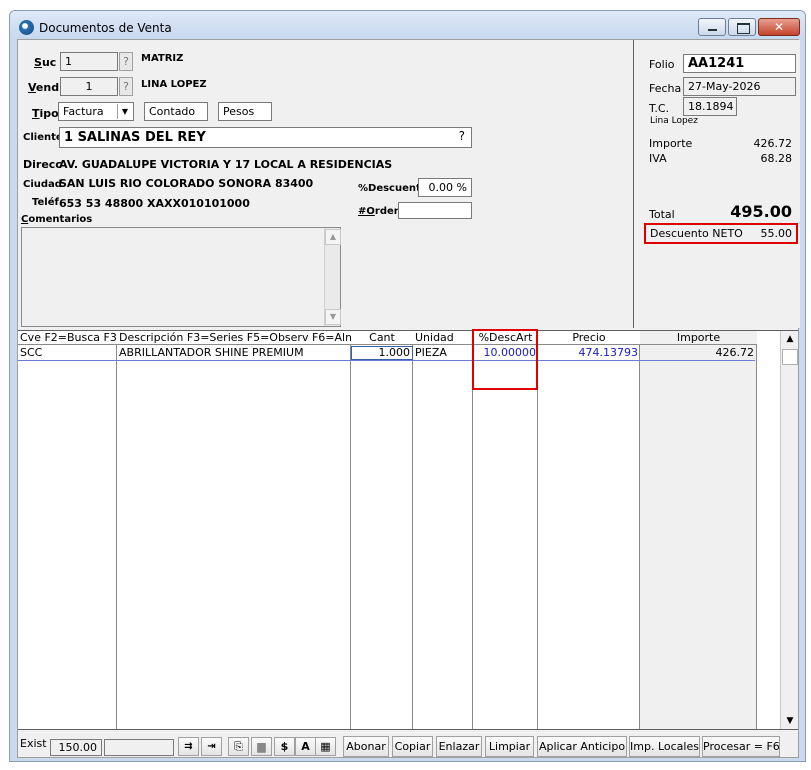 This screenshot has height=770, width=811. What do you see at coordinates (776, 233) in the screenshot?
I see `descuento-neto-value: 55.00` at bounding box center [776, 233].